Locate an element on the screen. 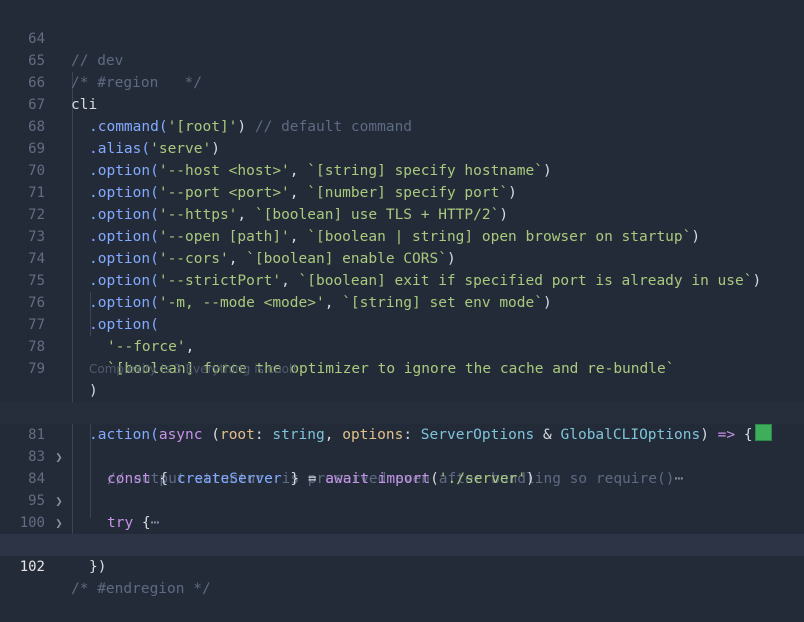 The width and height of the screenshot is (804, 622). code-lens: Complexity is 3 Everything is cool! is located at coordinates (193, 369).